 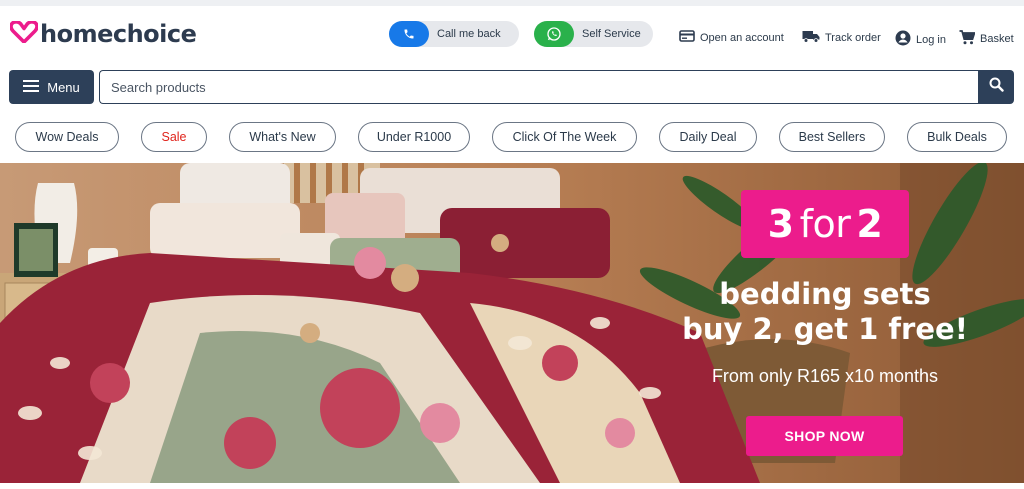 I want to click on track-order-link: Track order, so click(x=841, y=38).